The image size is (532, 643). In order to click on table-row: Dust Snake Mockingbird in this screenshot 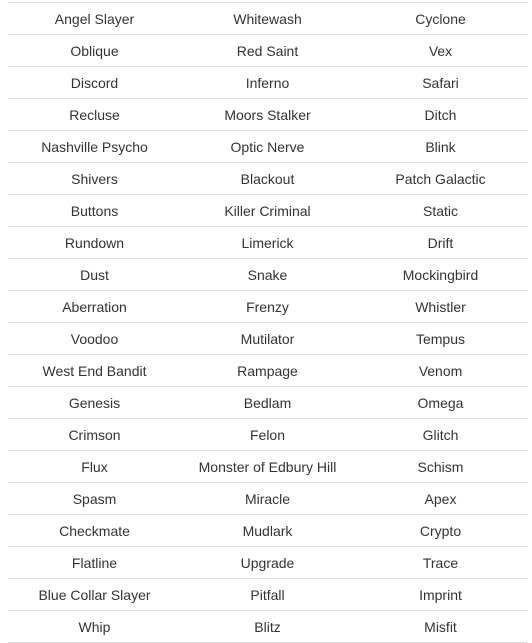, I will do `click(267, 274)`.